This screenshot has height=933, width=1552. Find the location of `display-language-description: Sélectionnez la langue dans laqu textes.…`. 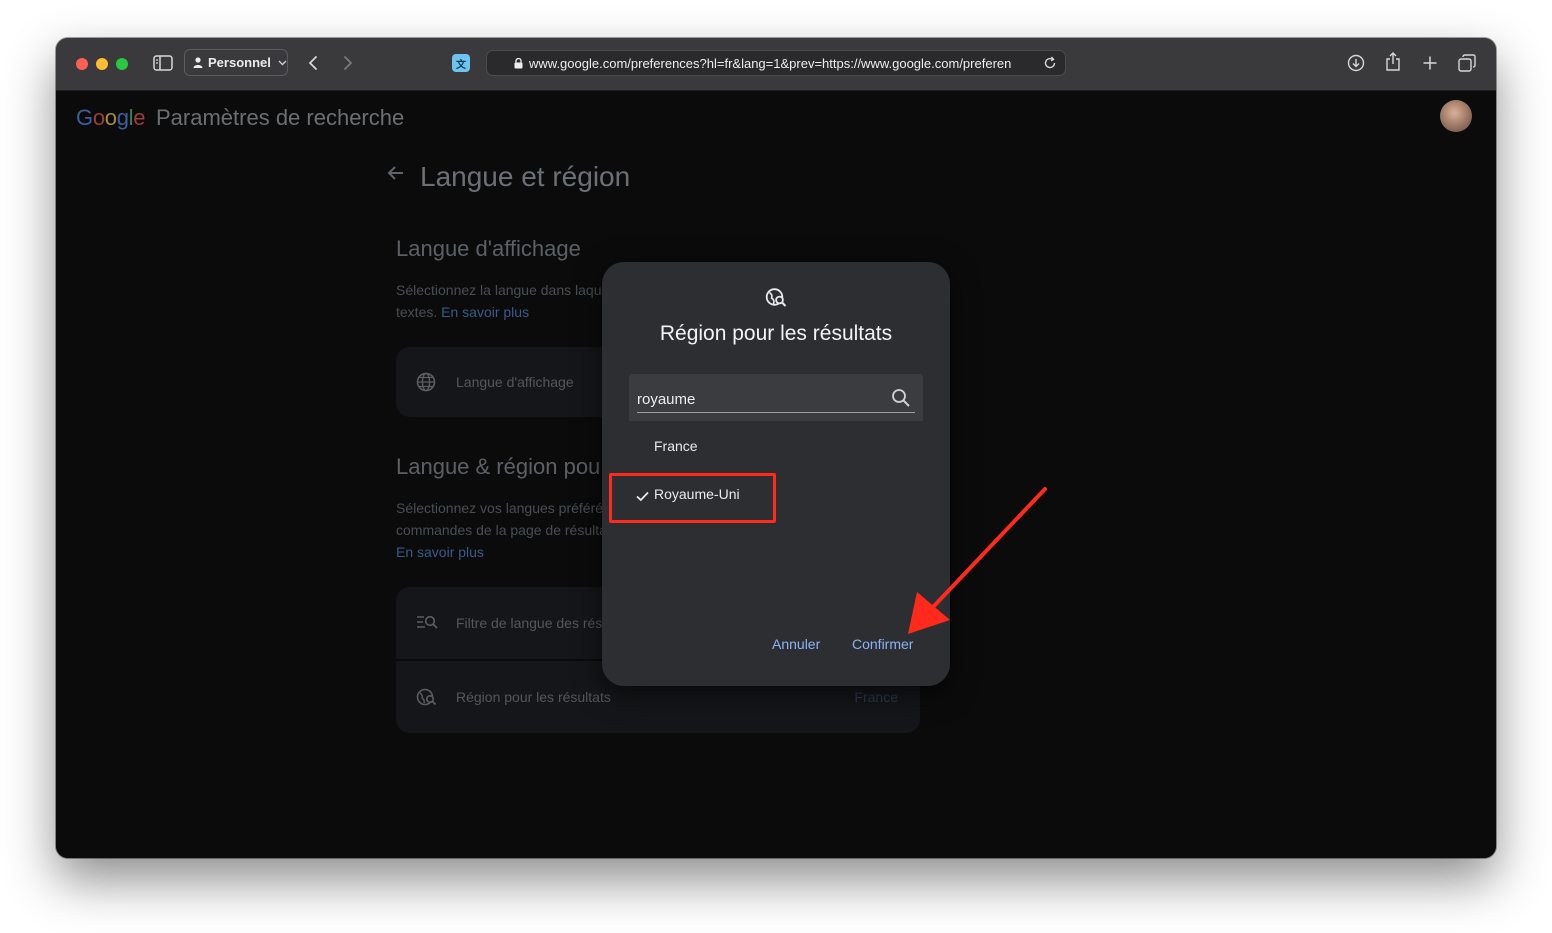

display-language-description: Sélectionnez la langue dans laqu textes.… is located at coordinates (499, 301).